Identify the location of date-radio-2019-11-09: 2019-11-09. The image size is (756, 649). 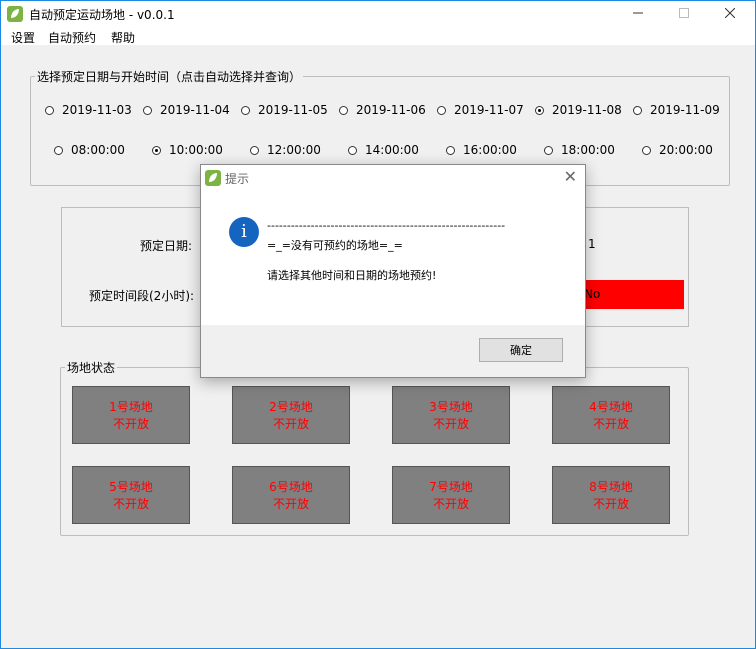
(676, 110).